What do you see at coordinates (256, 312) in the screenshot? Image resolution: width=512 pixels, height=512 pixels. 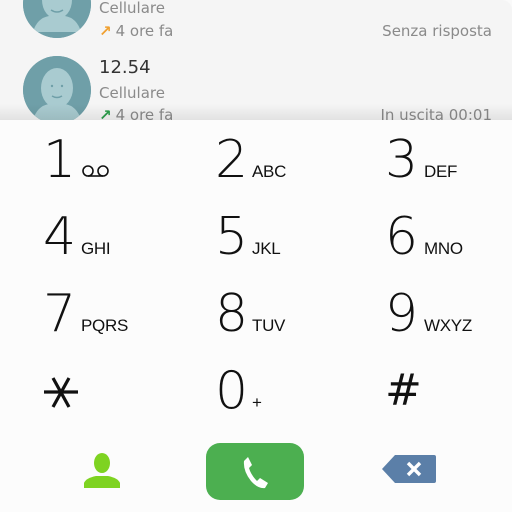 I see `dialpad-key-8: 8 TUV` at bounding box center [256, 312].